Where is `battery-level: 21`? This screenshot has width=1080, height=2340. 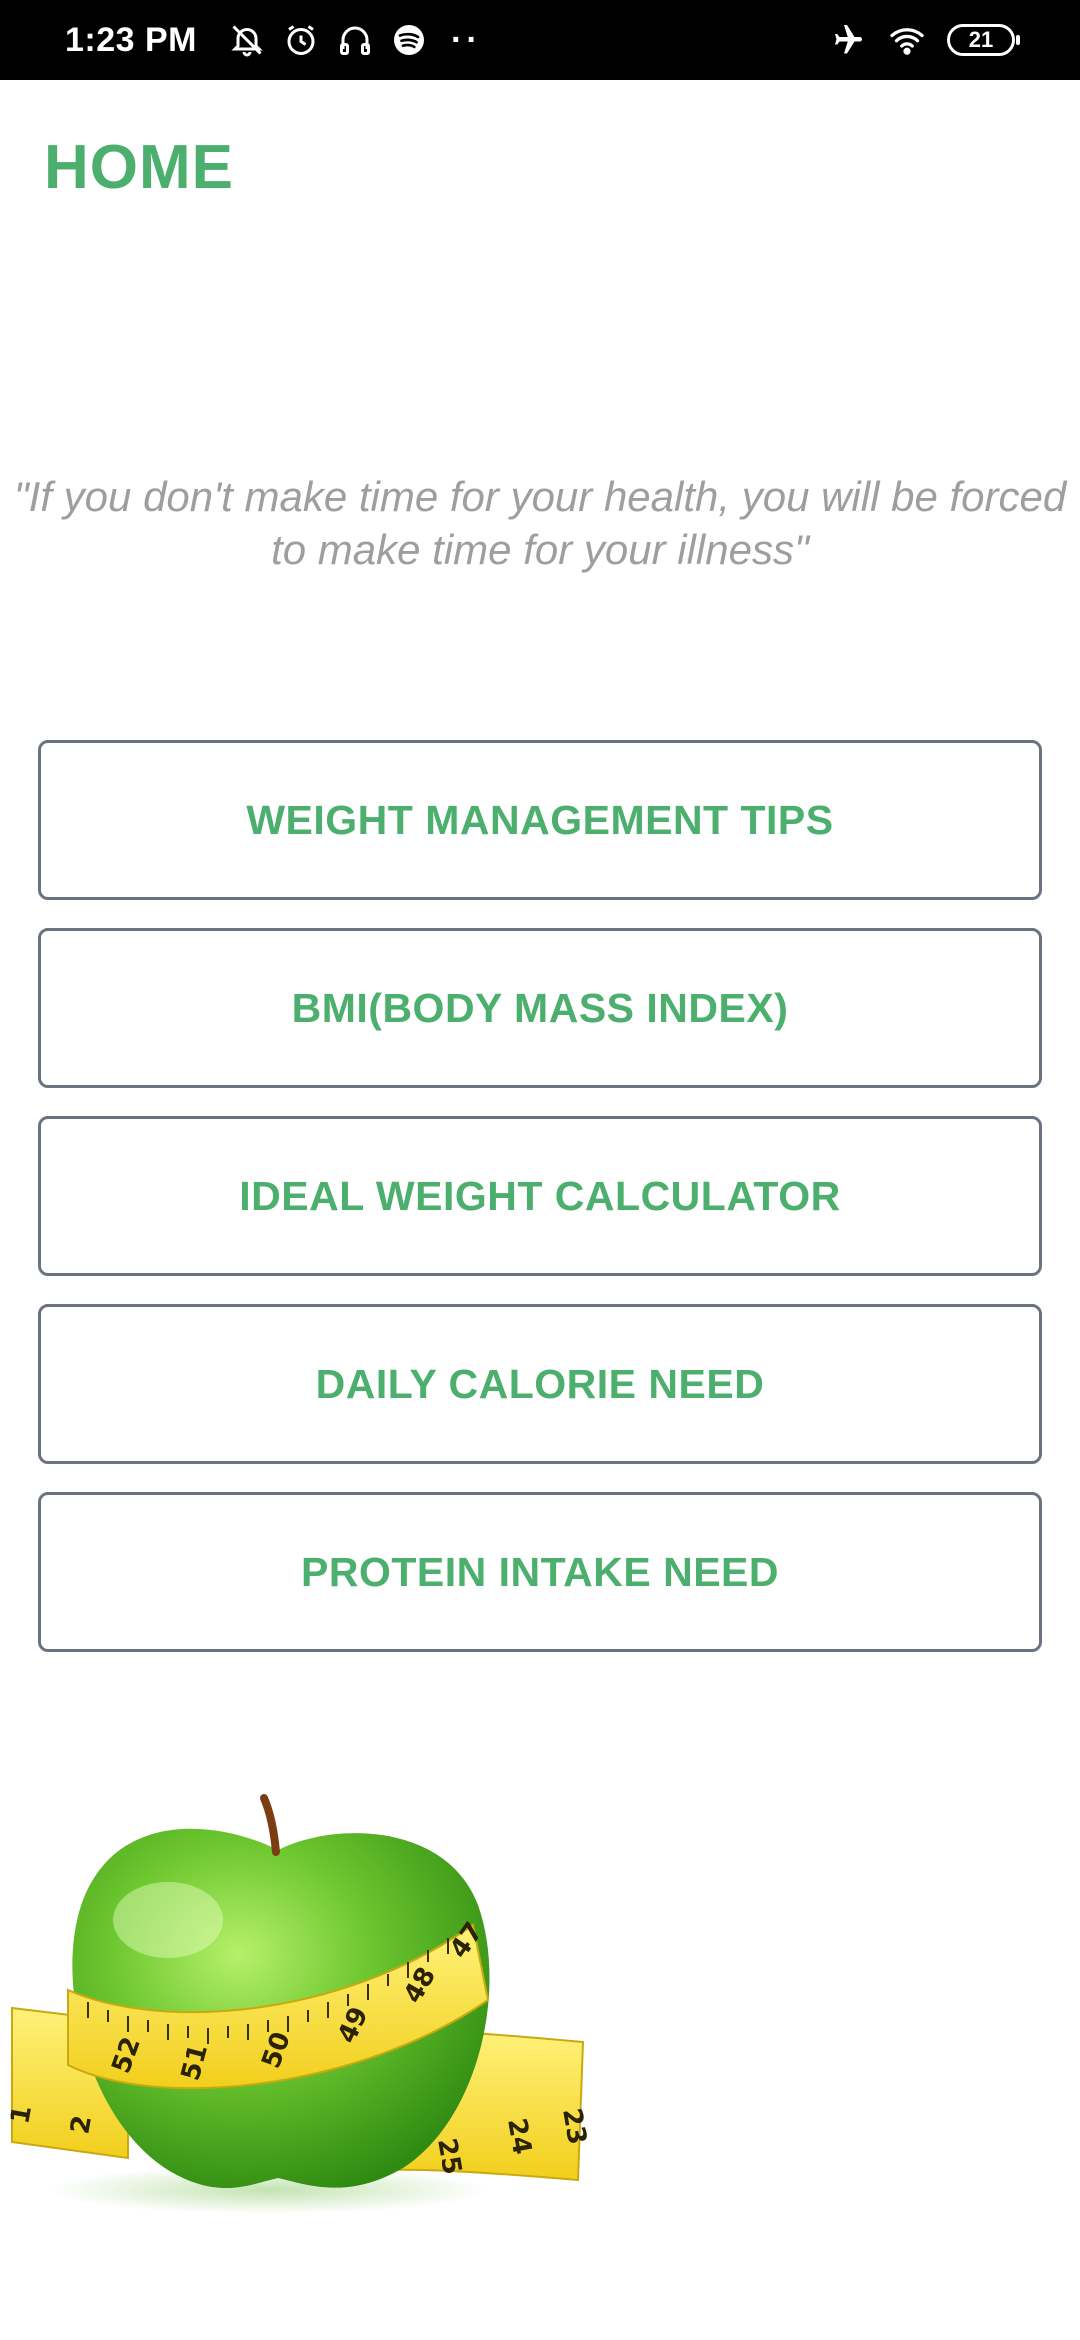 battery-level: 21 is located at coordinates (981, 39).